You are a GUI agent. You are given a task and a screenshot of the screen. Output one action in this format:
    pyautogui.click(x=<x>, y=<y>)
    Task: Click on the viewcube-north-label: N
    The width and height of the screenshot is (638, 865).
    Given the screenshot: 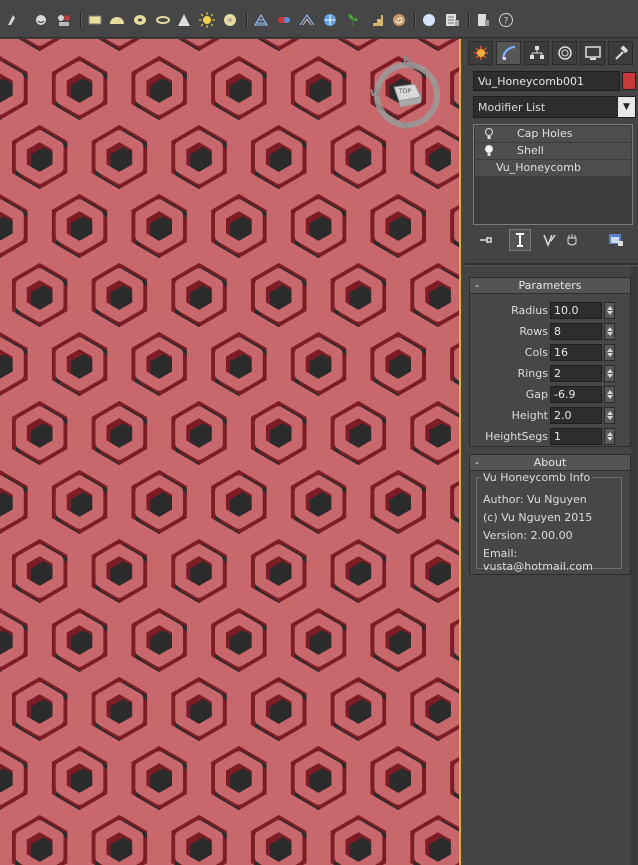 What is the action you would take?
    pyautogui.click(x=407, y=60)
    